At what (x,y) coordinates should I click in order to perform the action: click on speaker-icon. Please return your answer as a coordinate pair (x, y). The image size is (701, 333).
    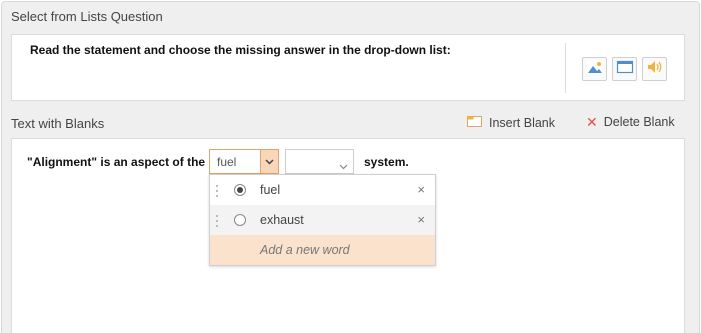
    Looking at the image, I should click on (655, 69).